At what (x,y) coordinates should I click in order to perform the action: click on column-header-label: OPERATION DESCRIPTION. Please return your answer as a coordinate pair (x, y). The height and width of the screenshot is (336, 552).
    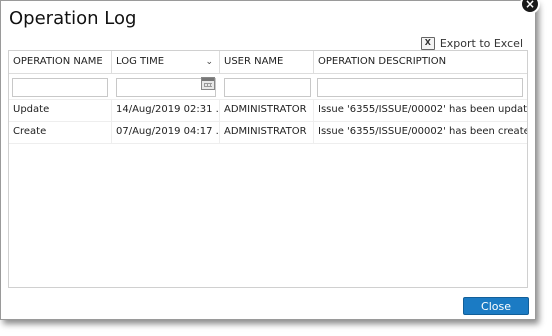
    Looking at the image, I should click on (382, 61).